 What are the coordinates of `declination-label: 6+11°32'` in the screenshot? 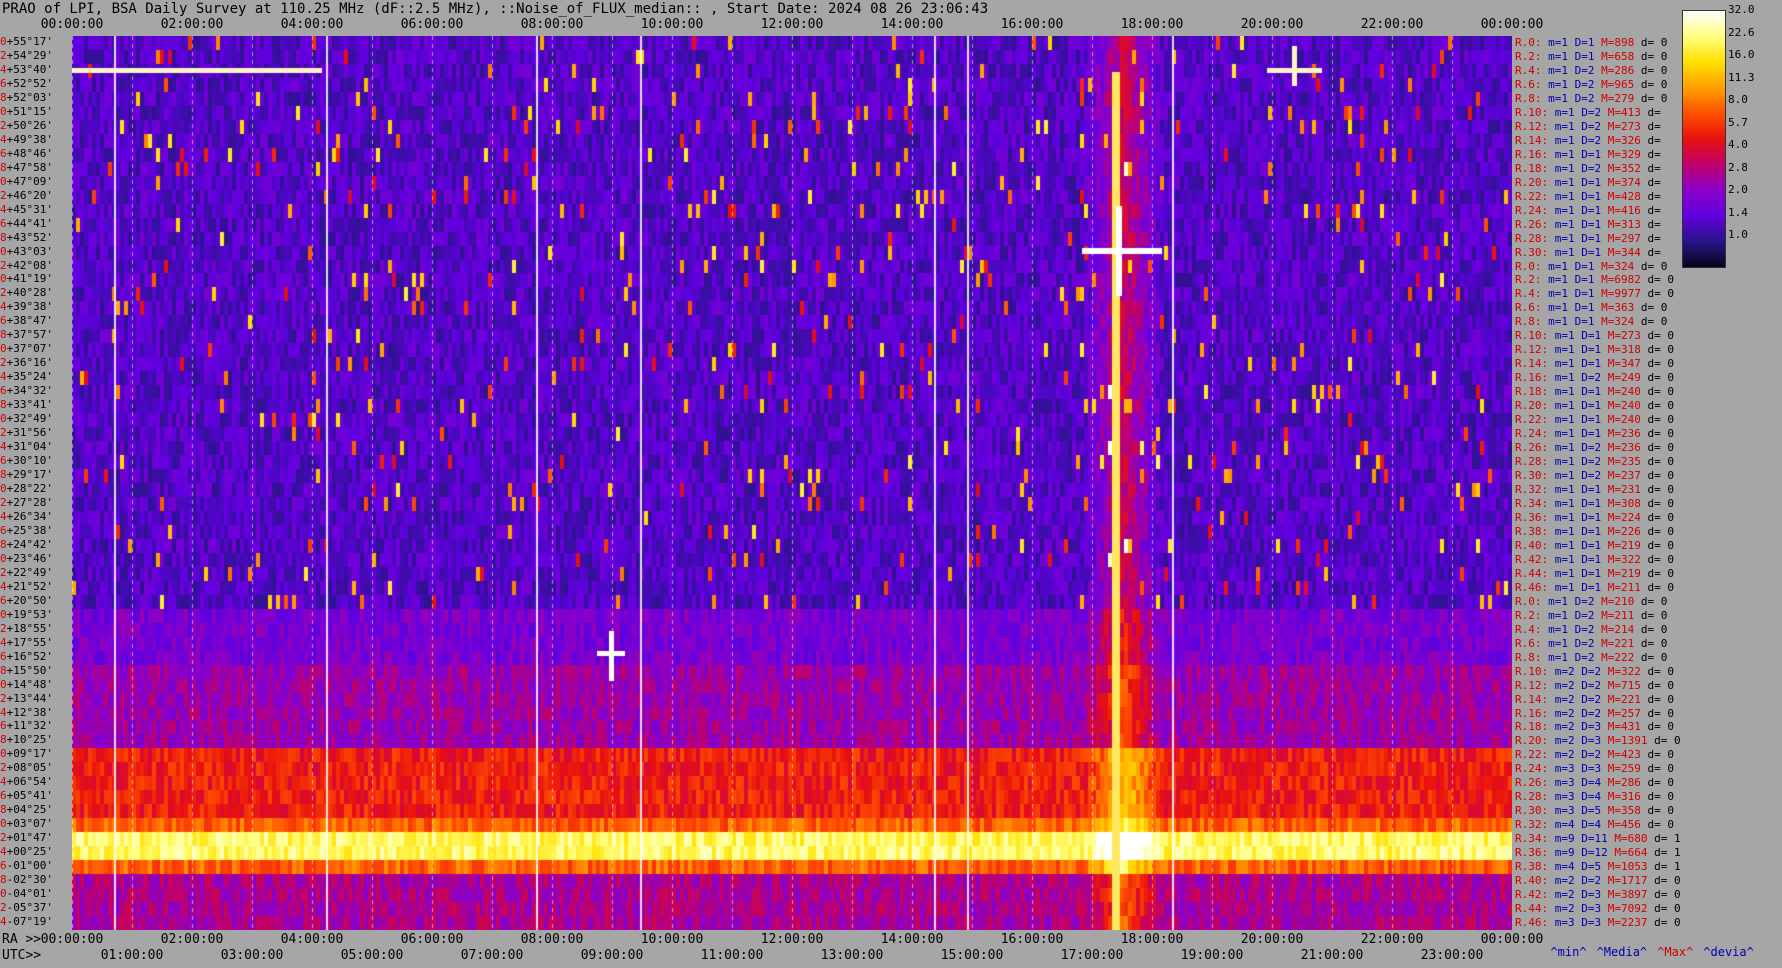 It's located at (36, 727).